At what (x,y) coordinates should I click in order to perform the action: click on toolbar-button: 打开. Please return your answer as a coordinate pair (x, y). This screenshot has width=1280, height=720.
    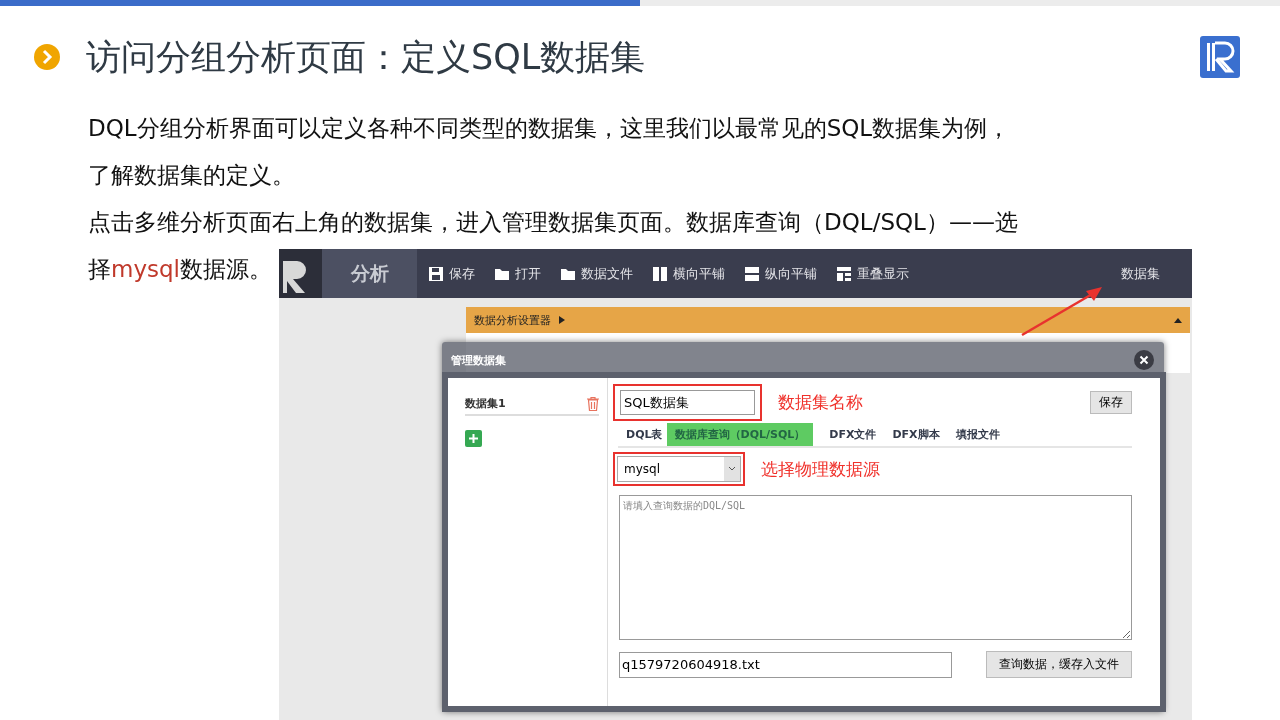
    Looking at the image, I should click on (517, 273).